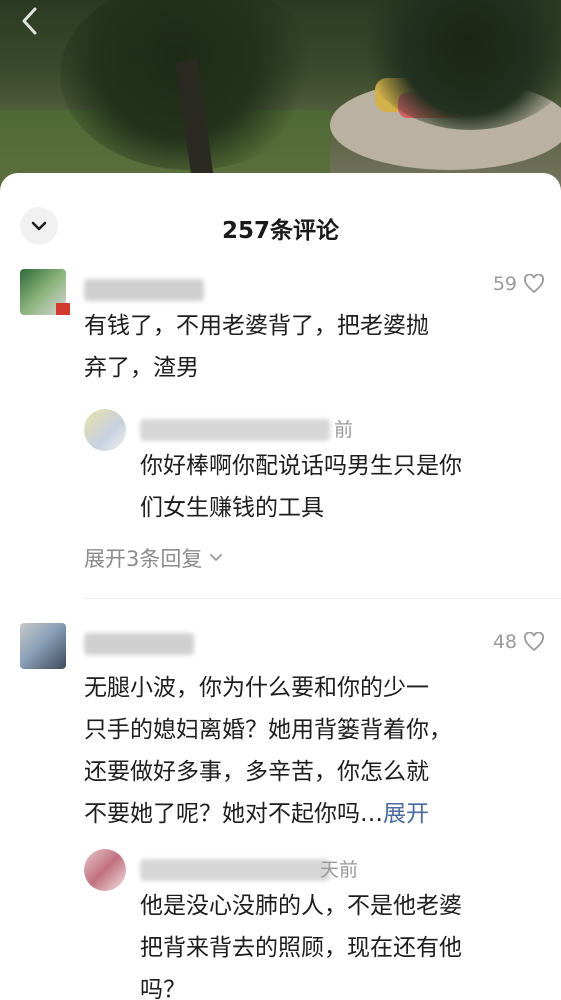 The height and width of the screenshot is (1000, 561). What do you see at coordinates (256, 688) in the screenshot?
I see `comment-line: 无腿小波，你为什么要和你的少一` at bounding box center [256, 688].